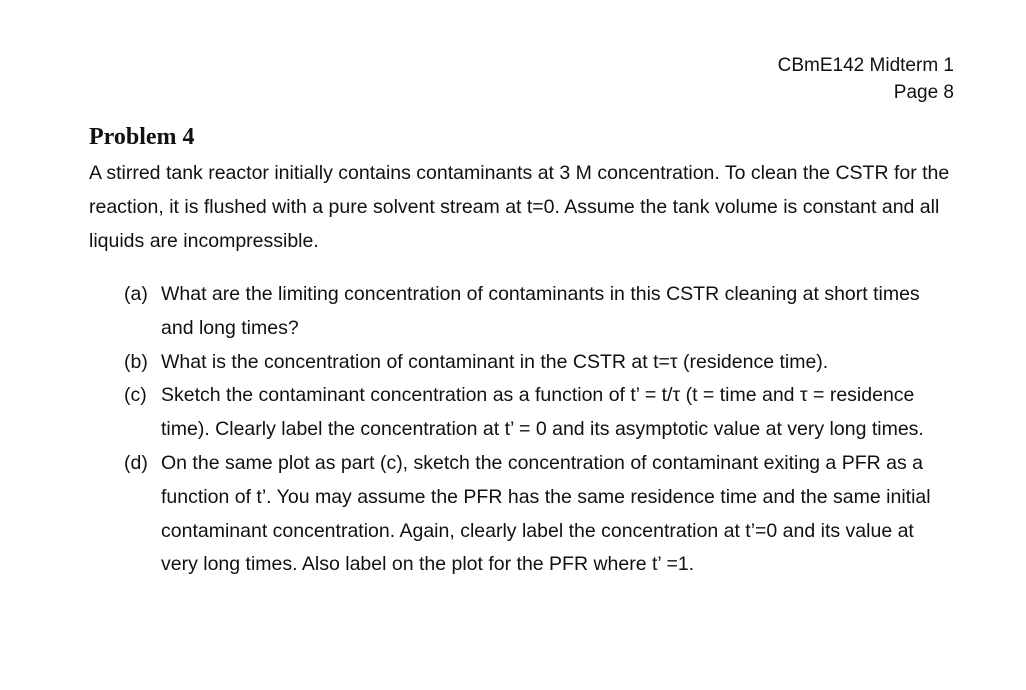 Image resolution: width=1026 pixels, height=690 pixels. What do you see at coordinates (142, 137) in the screenshot?
I see `problem-title: Problem 4` at bounding box center [142, 137].